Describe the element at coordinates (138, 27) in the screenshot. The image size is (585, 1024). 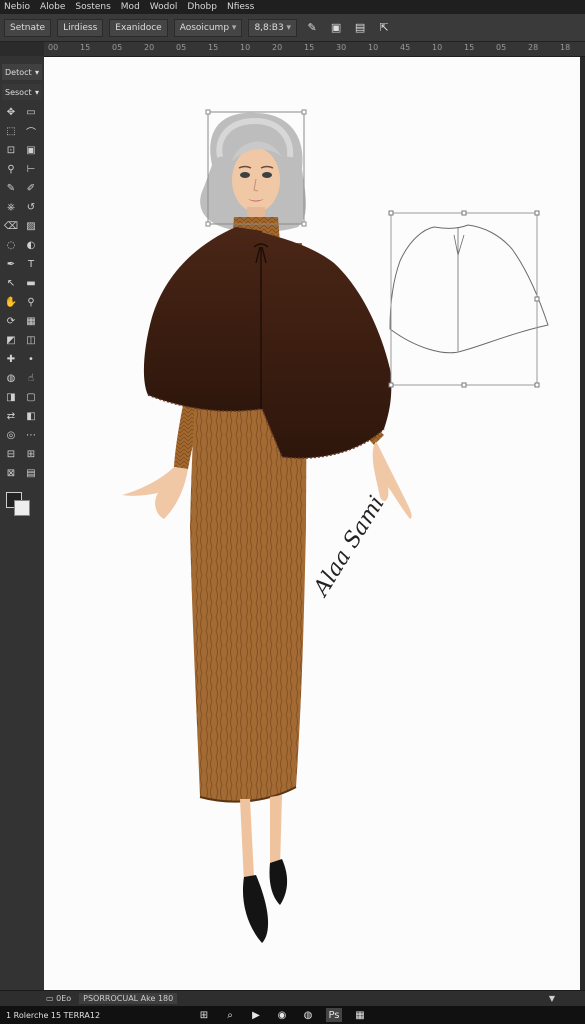
I see `mode-button: Exanidoce` at that location.